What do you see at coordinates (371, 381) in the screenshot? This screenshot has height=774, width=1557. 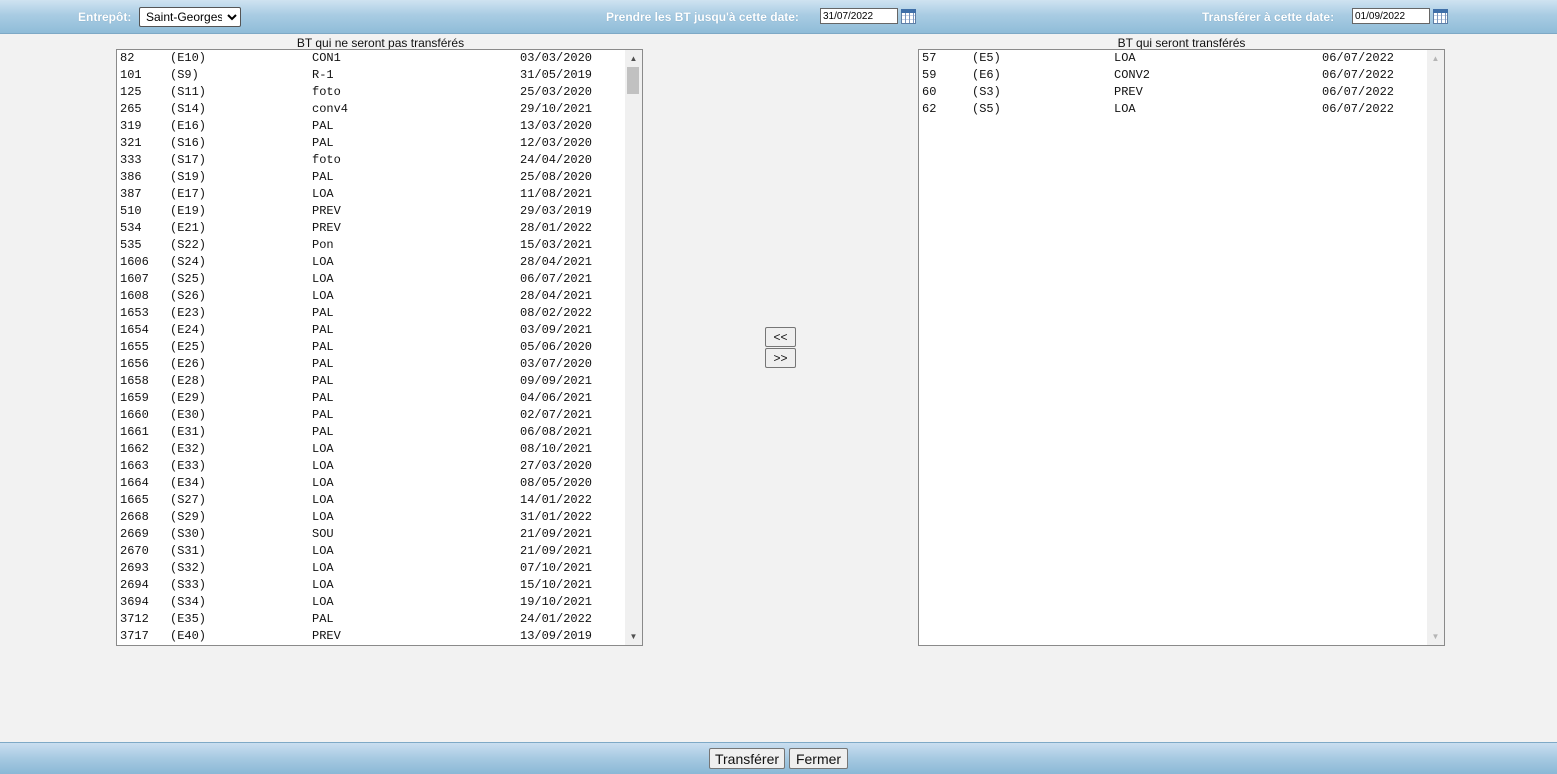 I see `list-item: 1658 (E28) PAL 09/09/2021` at bounding box center [371, 381].